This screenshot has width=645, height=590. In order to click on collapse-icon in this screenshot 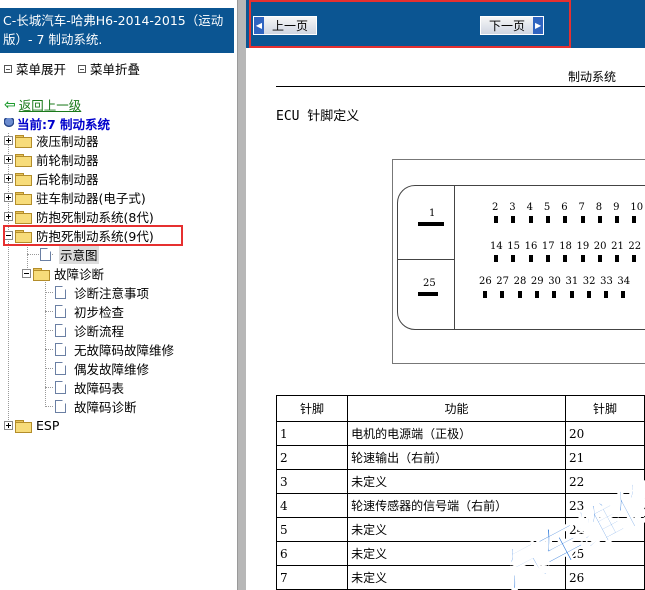, I will do `click(26, 273)`.